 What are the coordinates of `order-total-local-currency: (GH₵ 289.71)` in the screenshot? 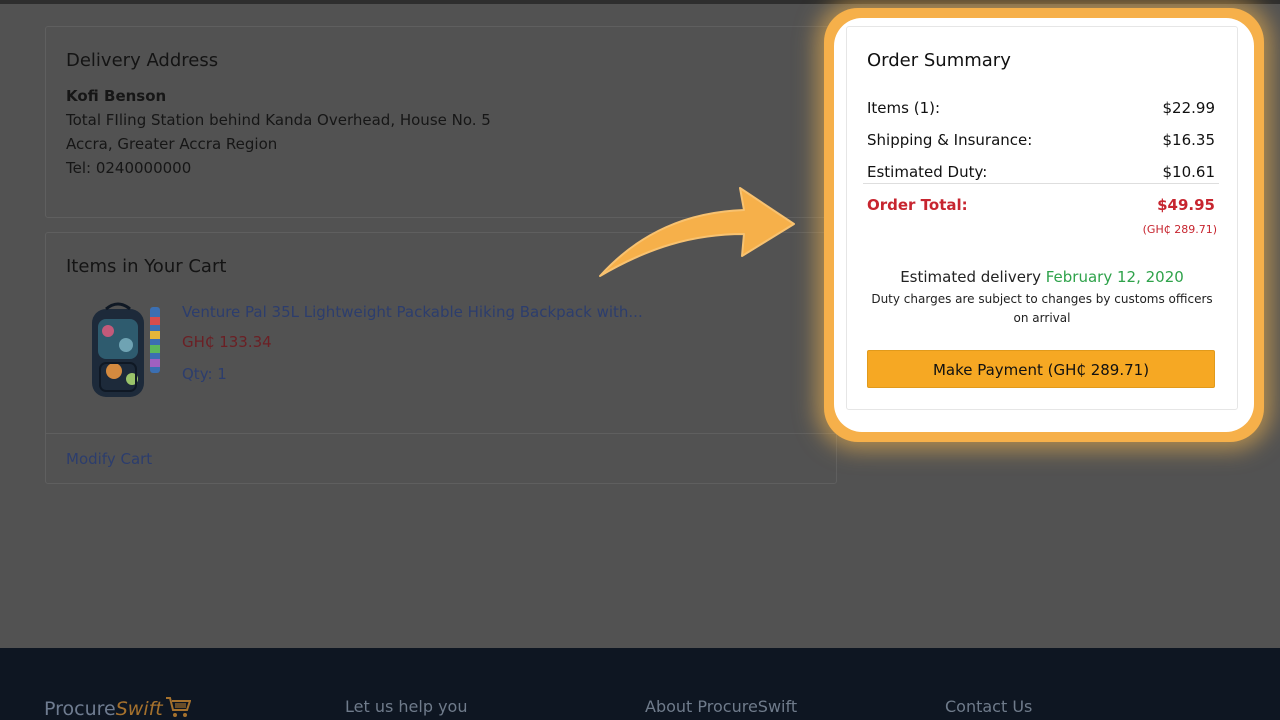 It's located at (1179, 229).